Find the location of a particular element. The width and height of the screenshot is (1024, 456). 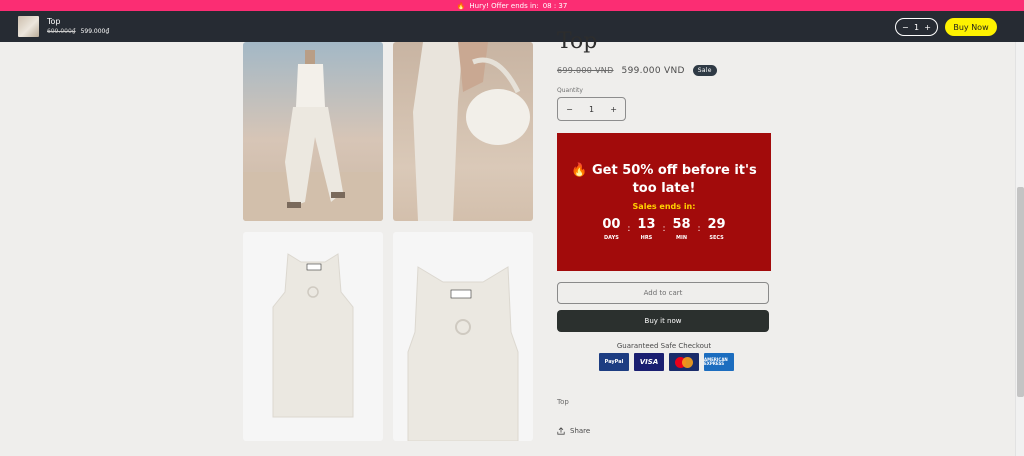

sale-price: 599.000 VND is located at coordinates (653, 70).